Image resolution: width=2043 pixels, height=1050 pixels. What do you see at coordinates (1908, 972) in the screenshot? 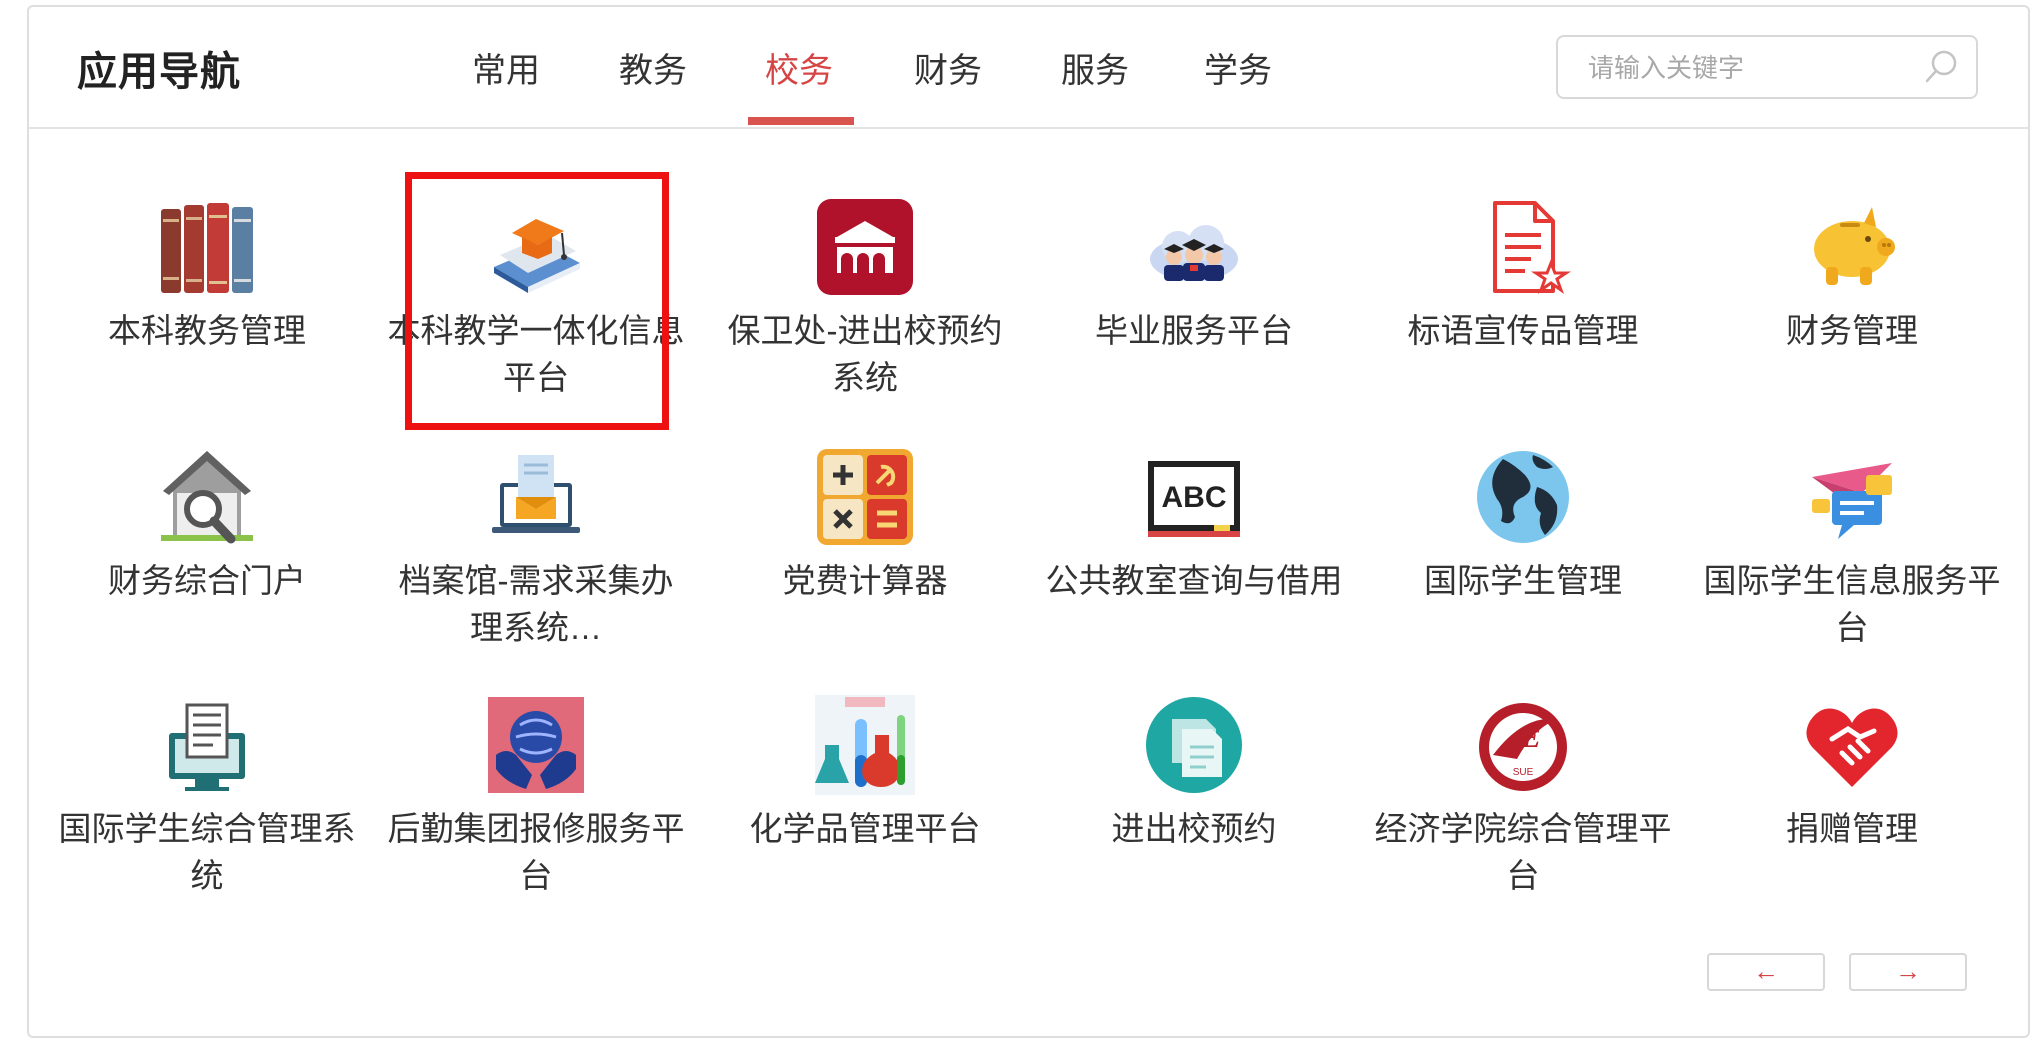
I see `next-page-button: →` at bounding box center [1908, 972].